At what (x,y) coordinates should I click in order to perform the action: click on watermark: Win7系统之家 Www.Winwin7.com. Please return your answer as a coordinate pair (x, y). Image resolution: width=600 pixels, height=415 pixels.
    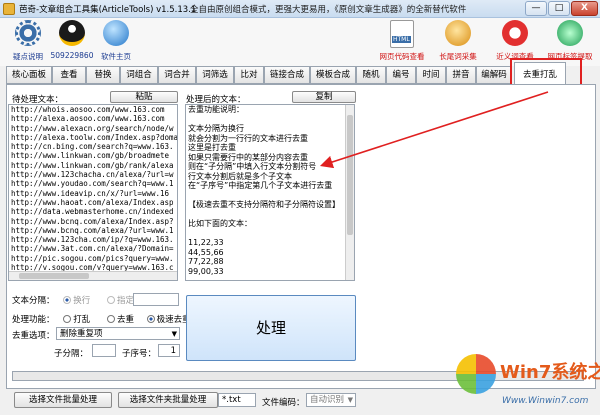
    Looking at the image, I should click on (525, 382).